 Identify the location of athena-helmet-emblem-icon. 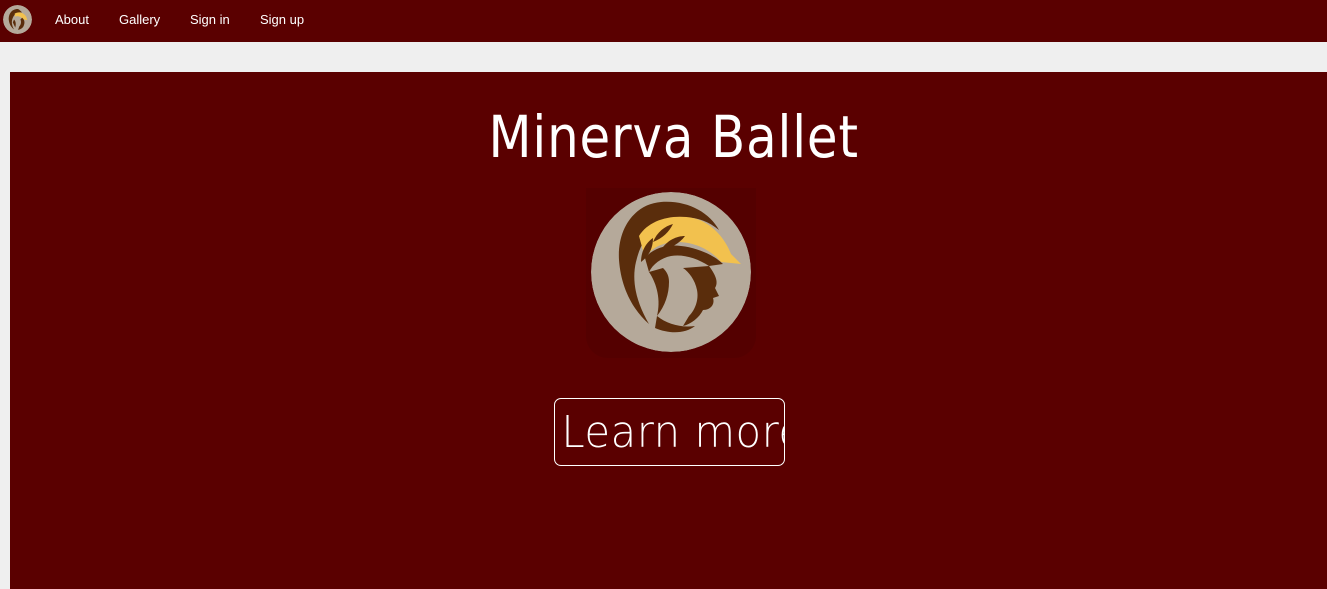
(671, 272).